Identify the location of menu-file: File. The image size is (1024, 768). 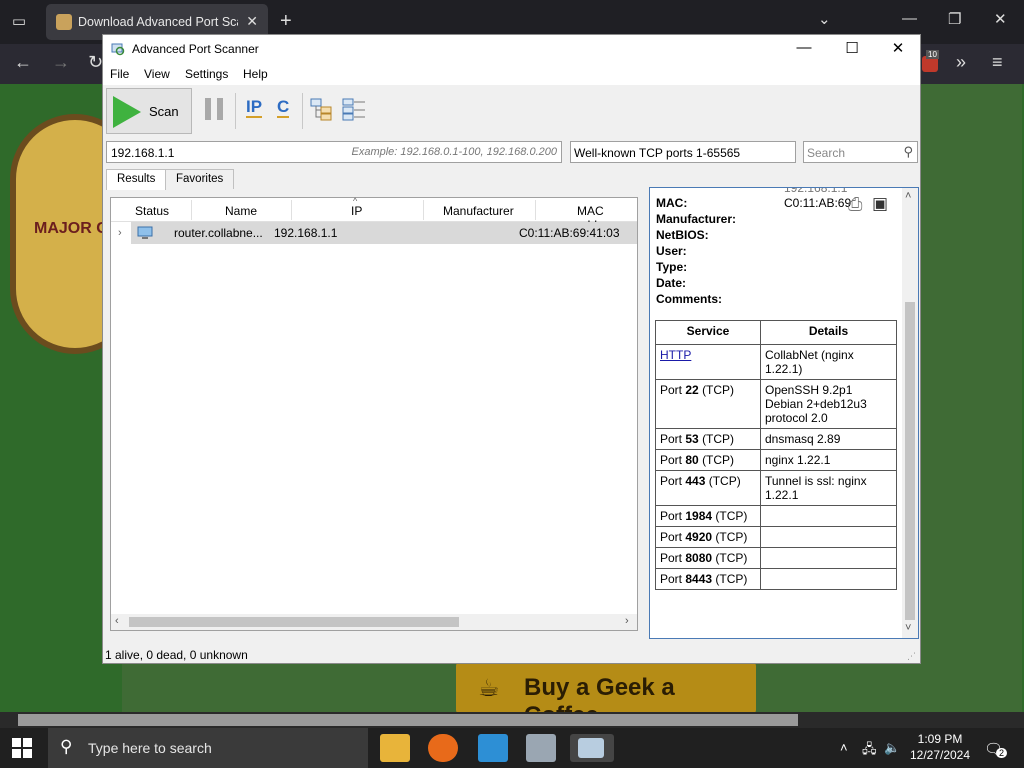
(119, 74).